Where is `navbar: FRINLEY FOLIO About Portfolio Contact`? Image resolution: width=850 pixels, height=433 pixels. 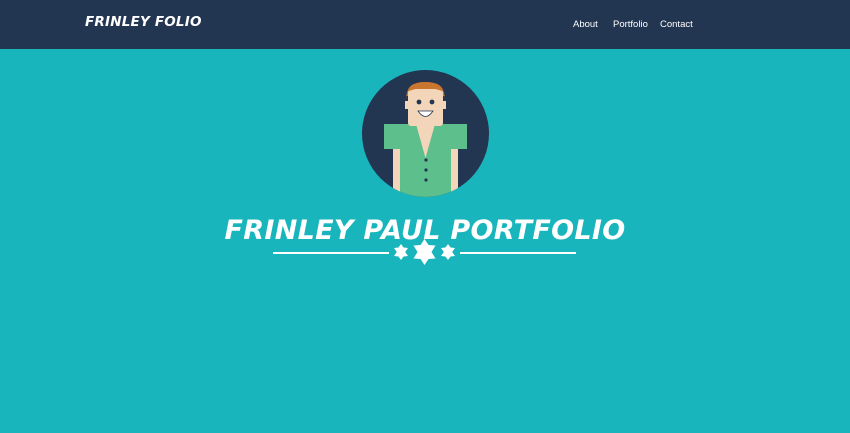 navbar: FRINLEY FOLIO About Portfolio Contact is located at coordinates (425, 24).